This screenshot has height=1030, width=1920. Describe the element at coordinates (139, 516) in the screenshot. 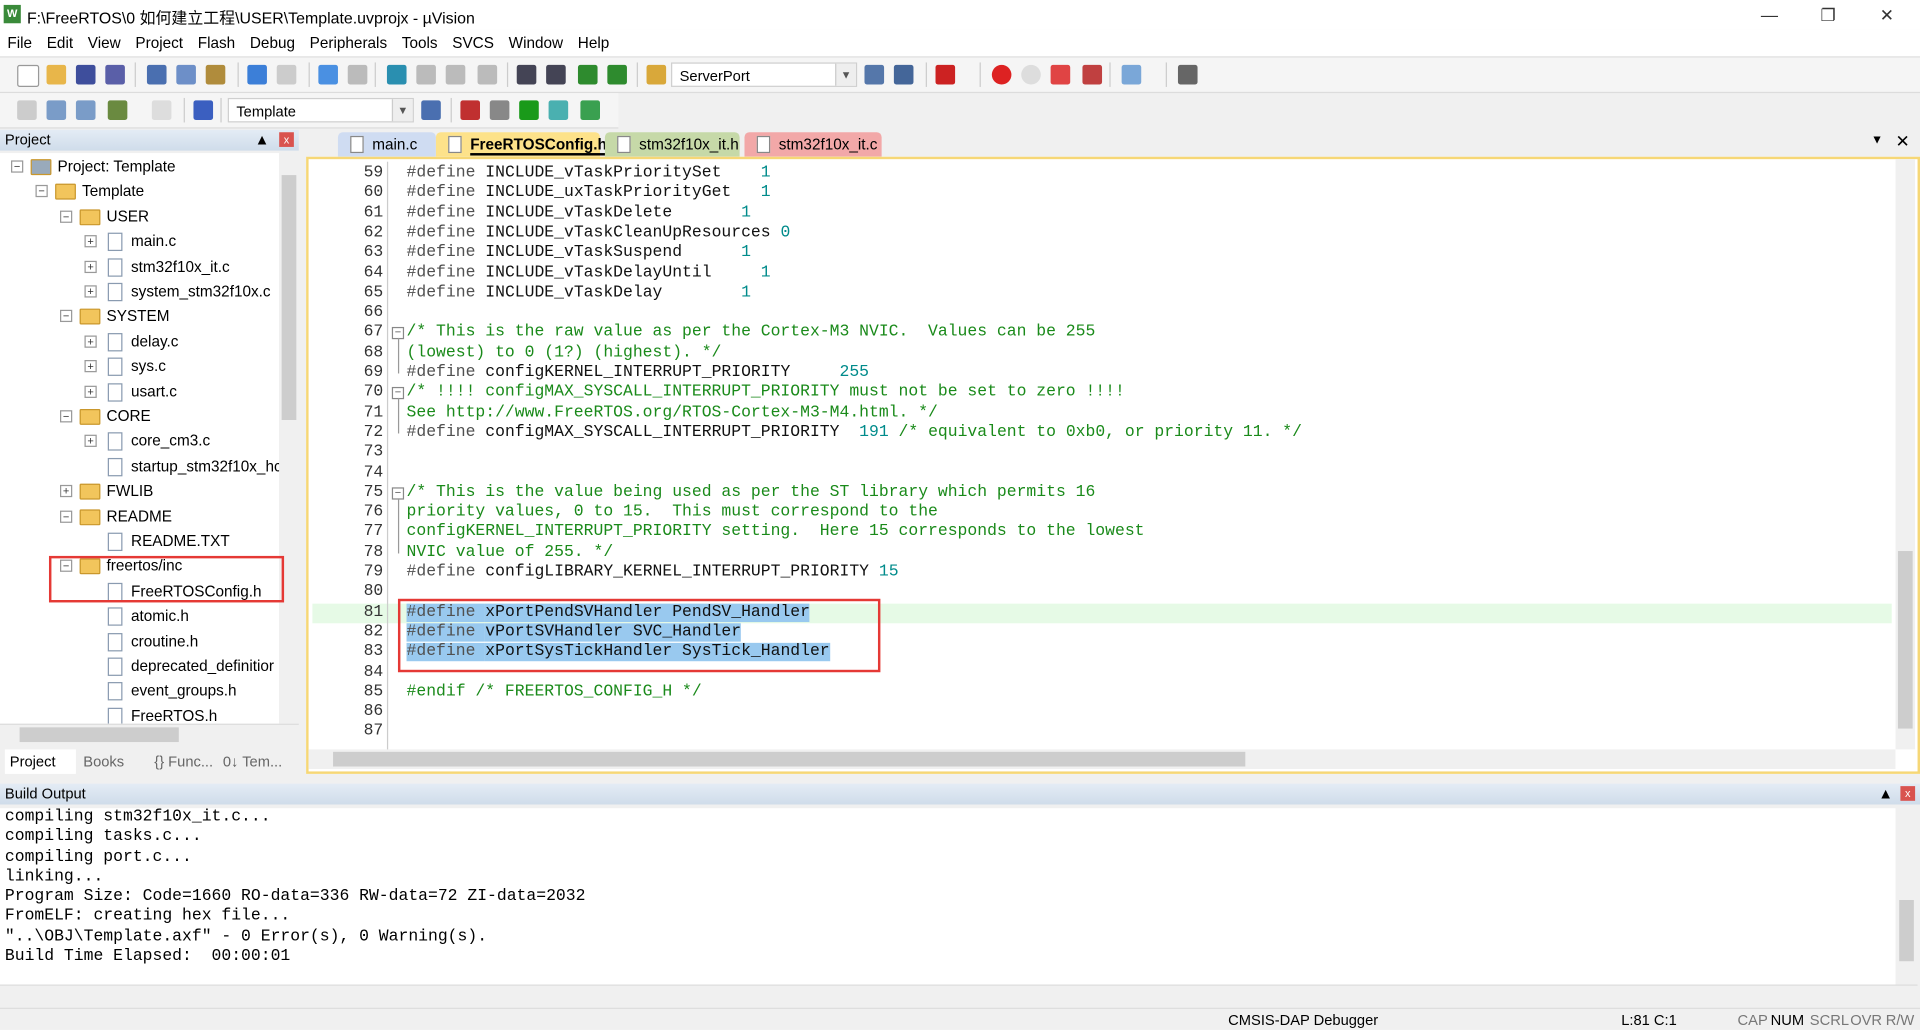

I see `tree-item: − README` at that location.